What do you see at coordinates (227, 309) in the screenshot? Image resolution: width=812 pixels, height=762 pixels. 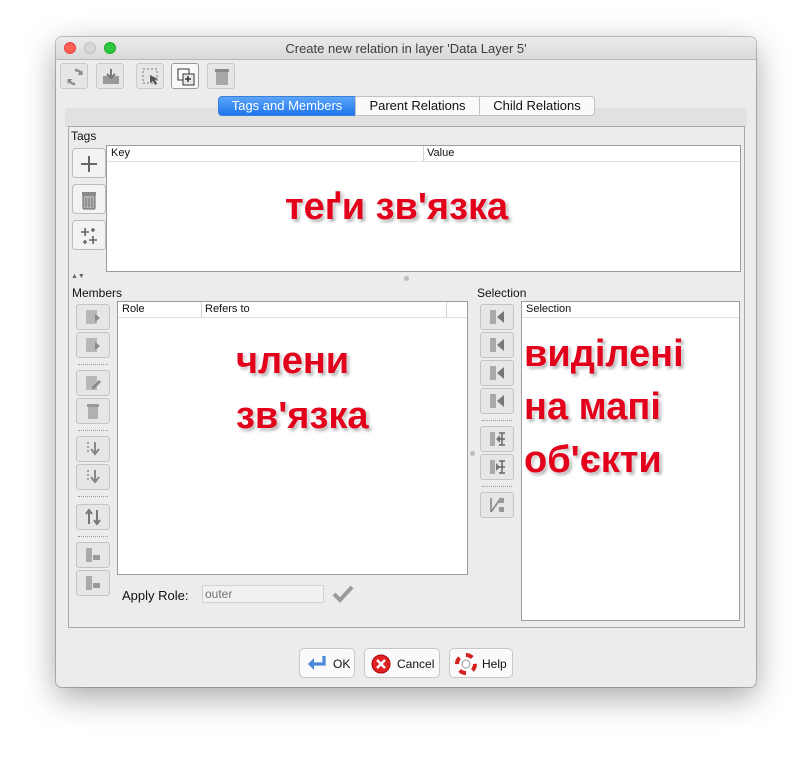 I see `refers-to-column-header: Refers to` at bounding box center [227, 309].